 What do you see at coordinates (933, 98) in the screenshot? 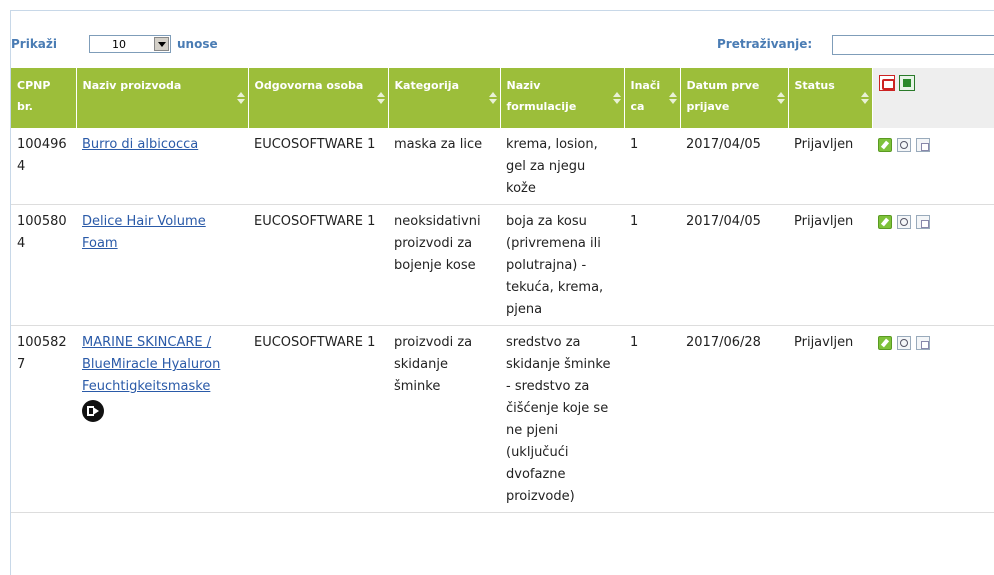
I see `header-export` at bounding box center [933, 98].